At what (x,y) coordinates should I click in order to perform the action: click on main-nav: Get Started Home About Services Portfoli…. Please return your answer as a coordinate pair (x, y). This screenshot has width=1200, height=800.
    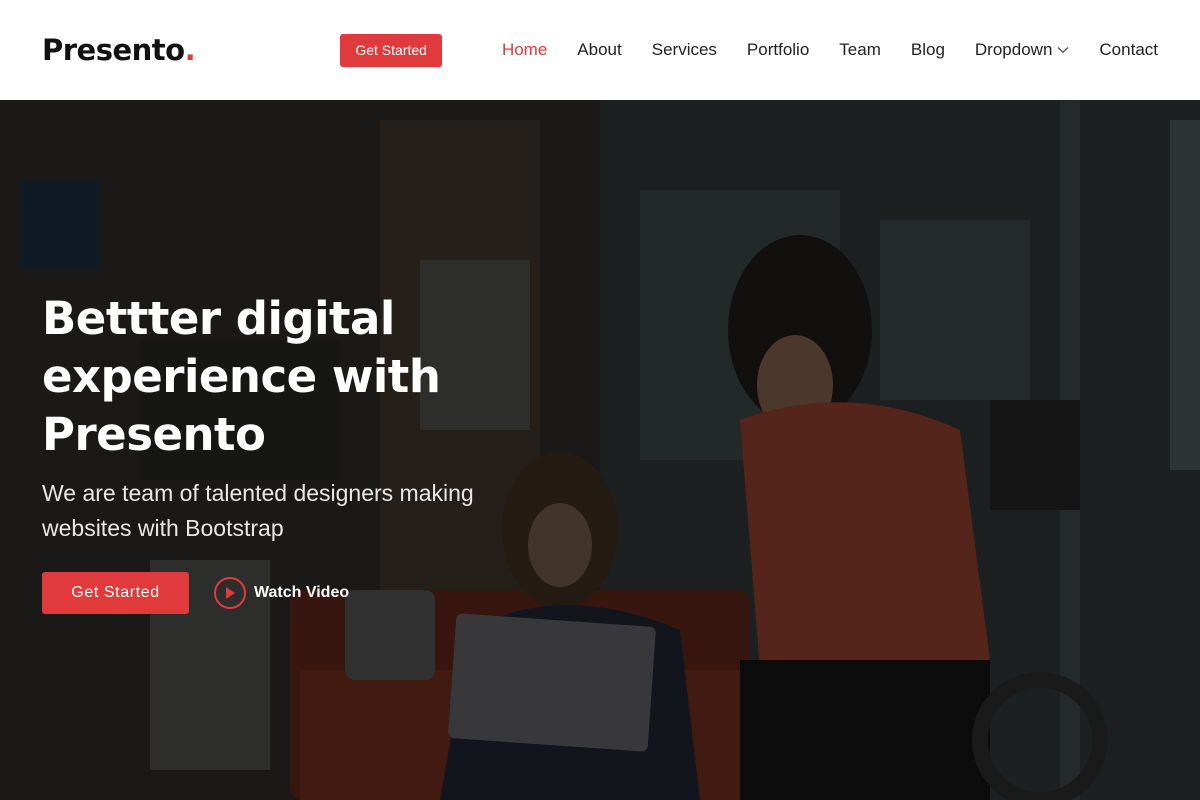
    Looking at the image, I should click on (749, 50).